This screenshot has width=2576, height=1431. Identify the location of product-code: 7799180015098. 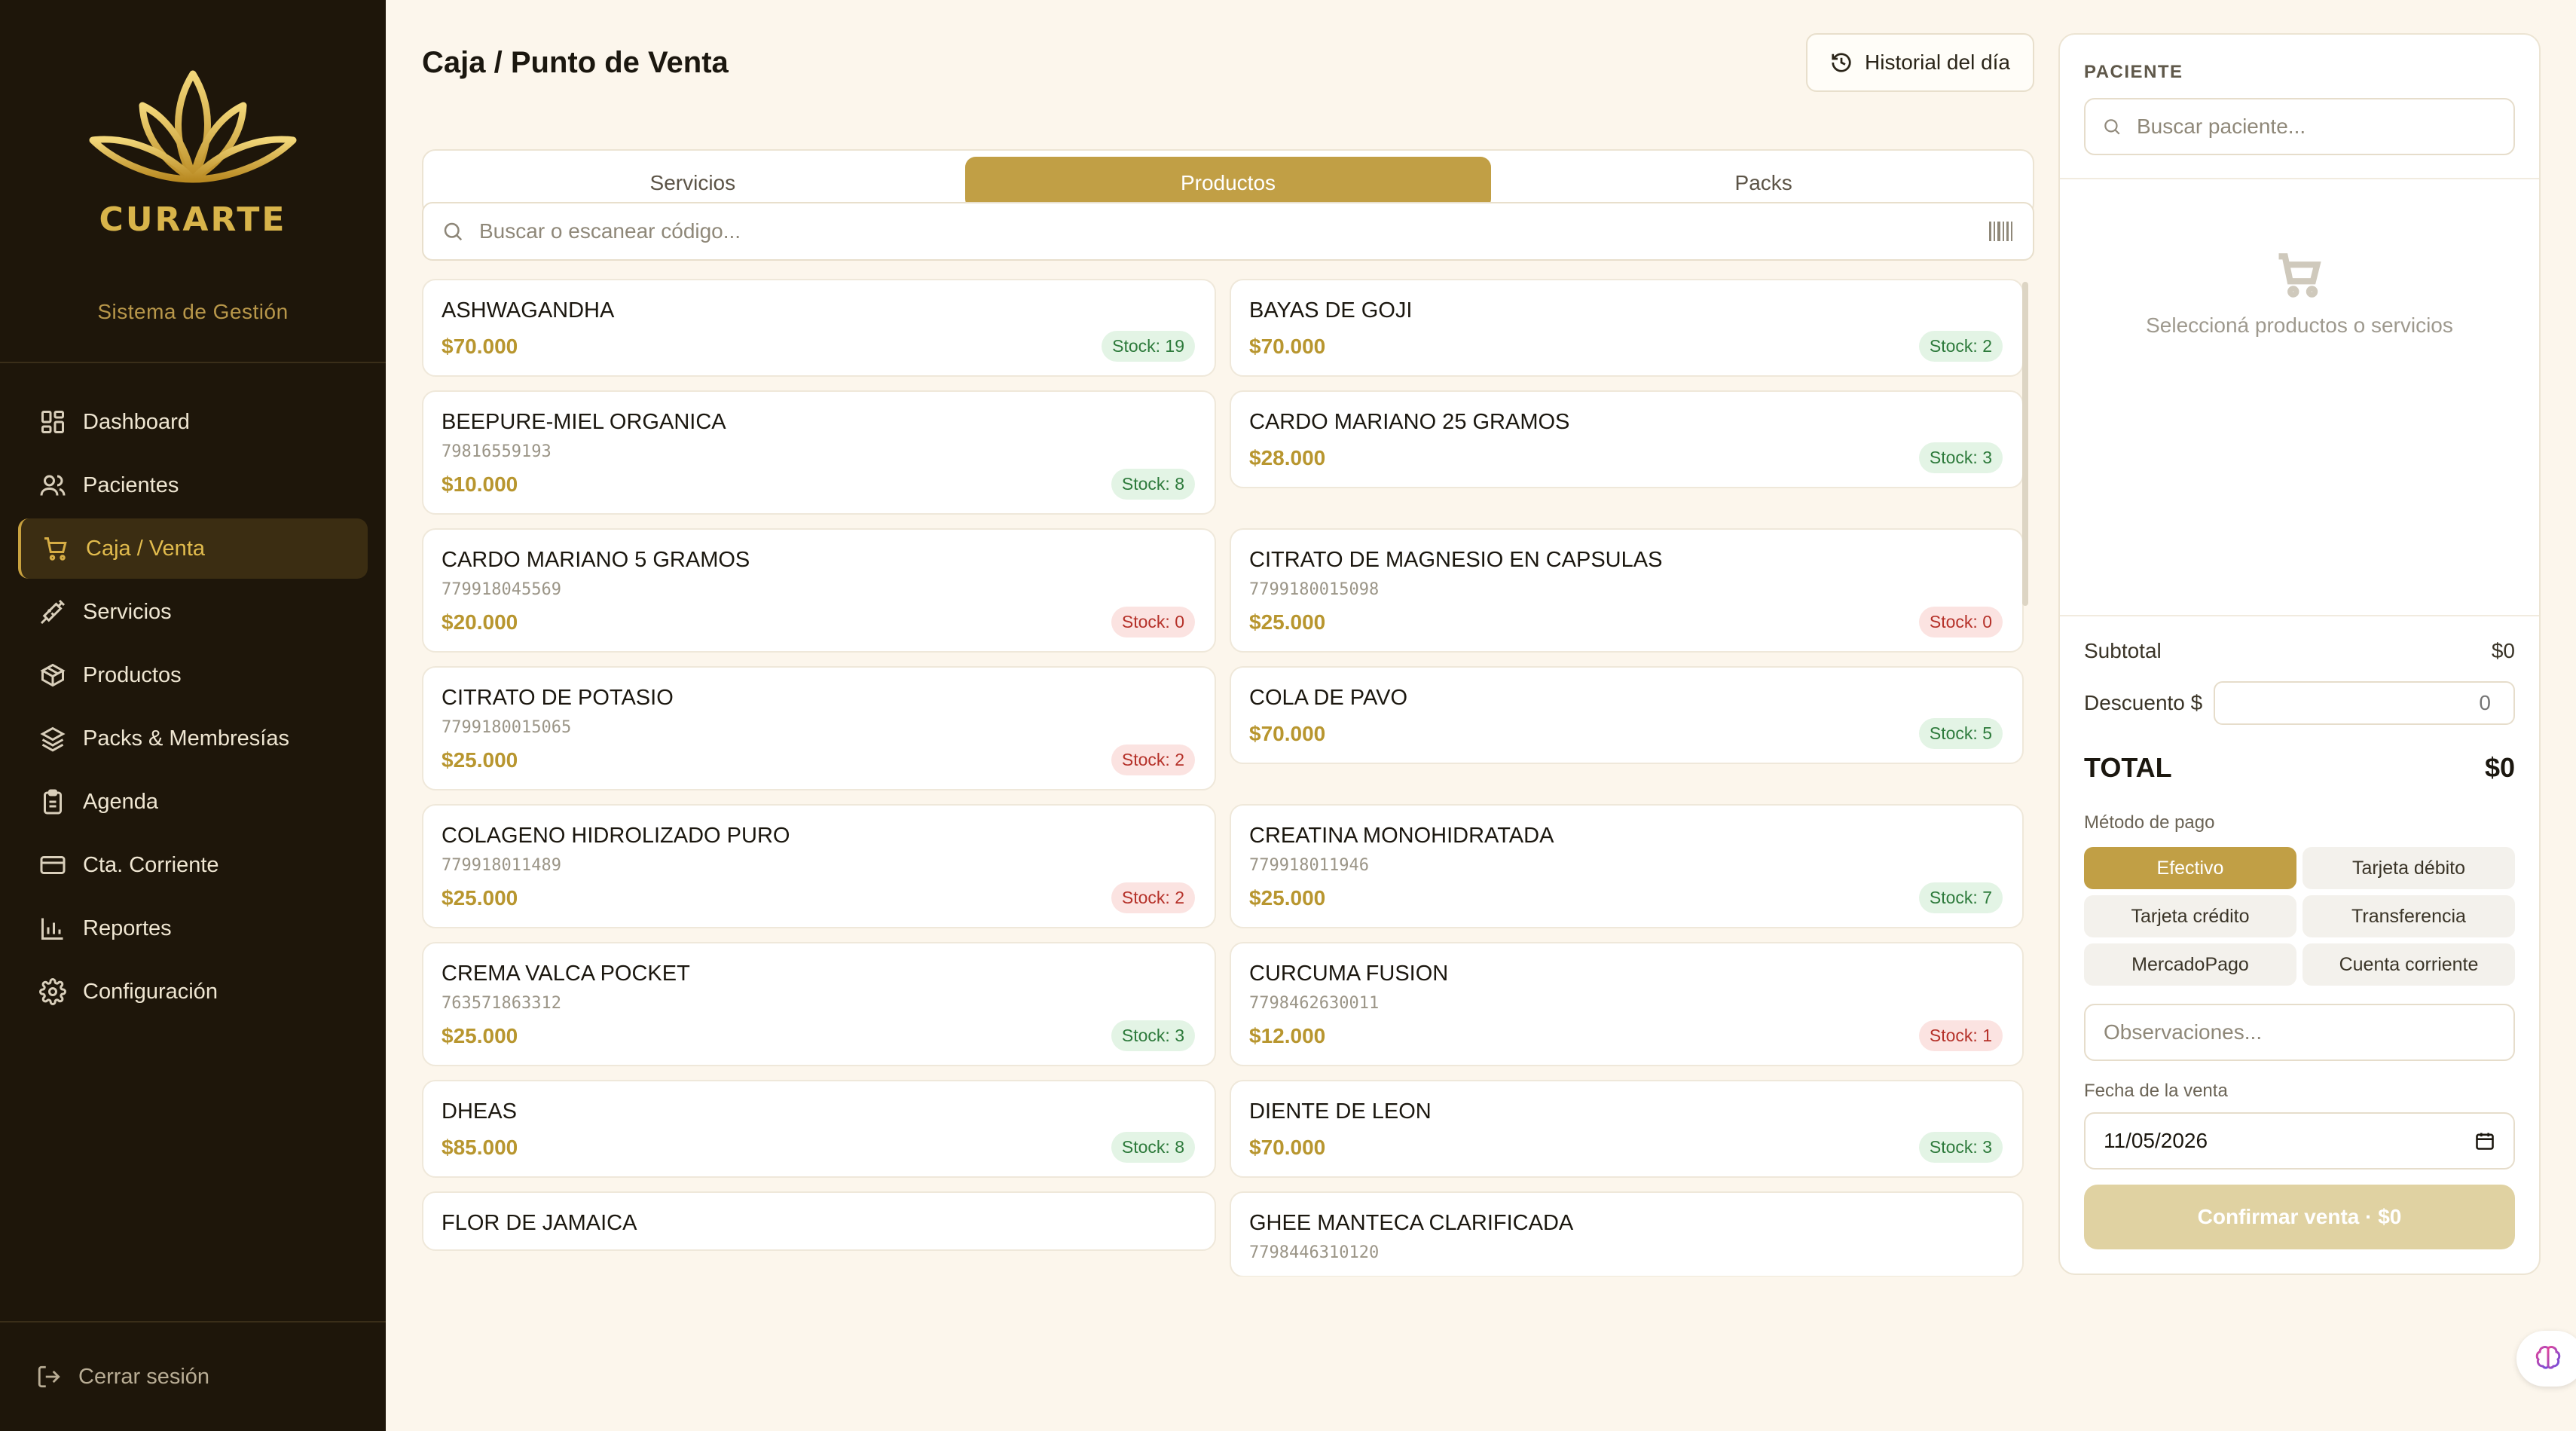
(1314, 589).